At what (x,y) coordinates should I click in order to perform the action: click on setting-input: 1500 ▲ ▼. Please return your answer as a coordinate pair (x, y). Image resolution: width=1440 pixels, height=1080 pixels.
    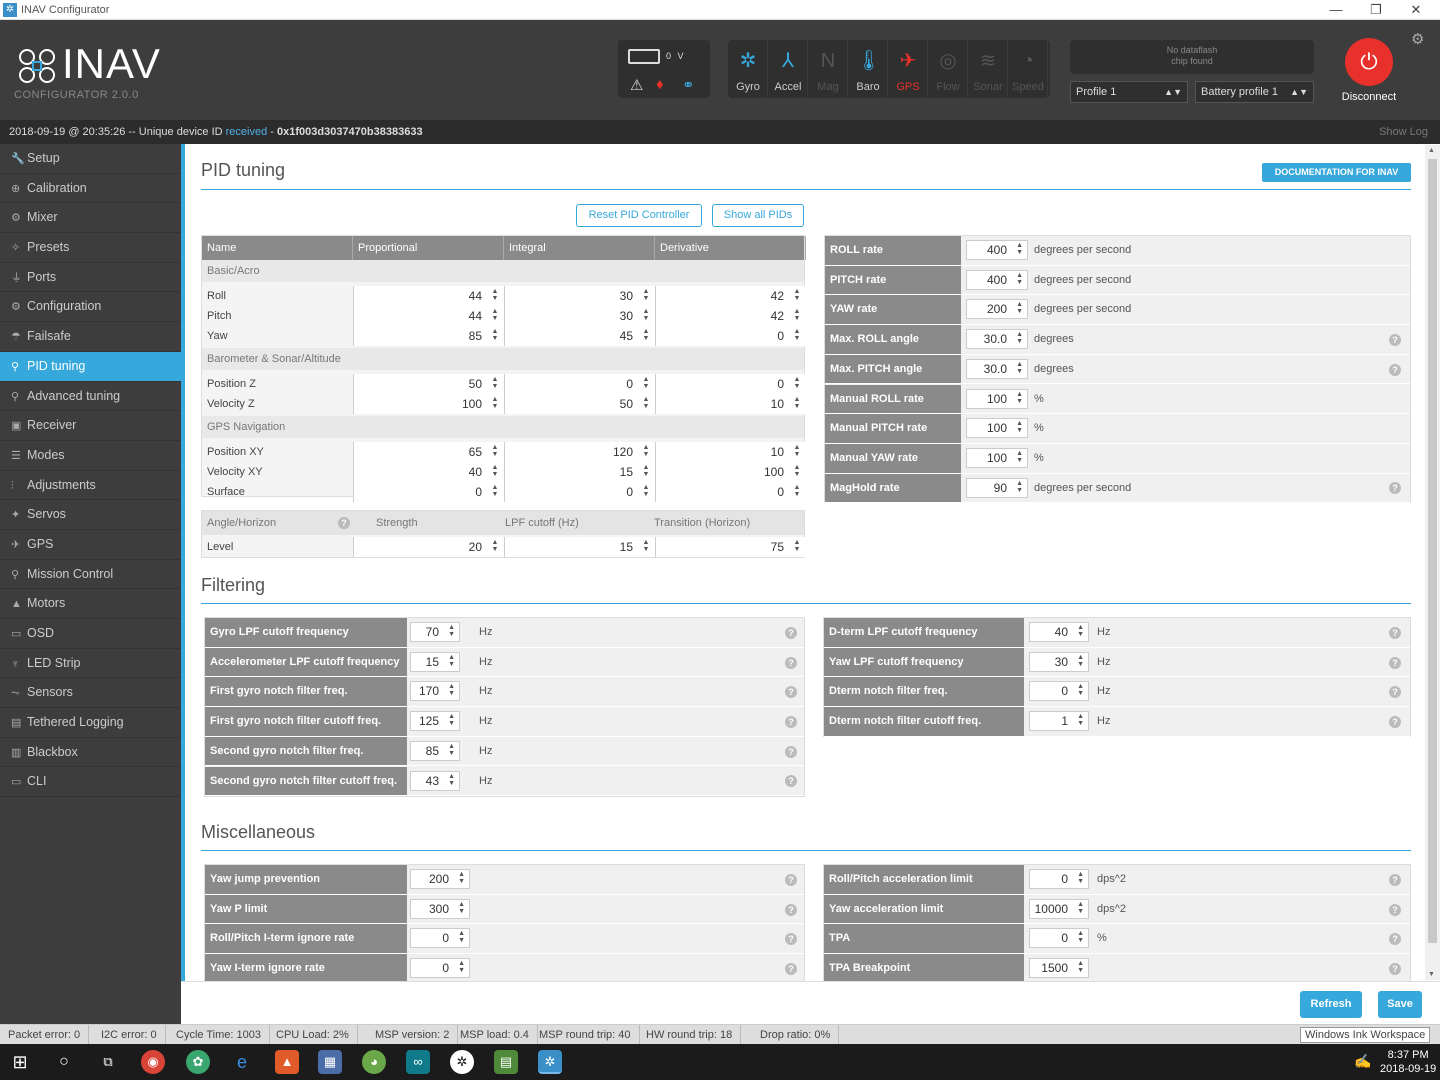
    Looking at the image, I should click on (1059, 968).